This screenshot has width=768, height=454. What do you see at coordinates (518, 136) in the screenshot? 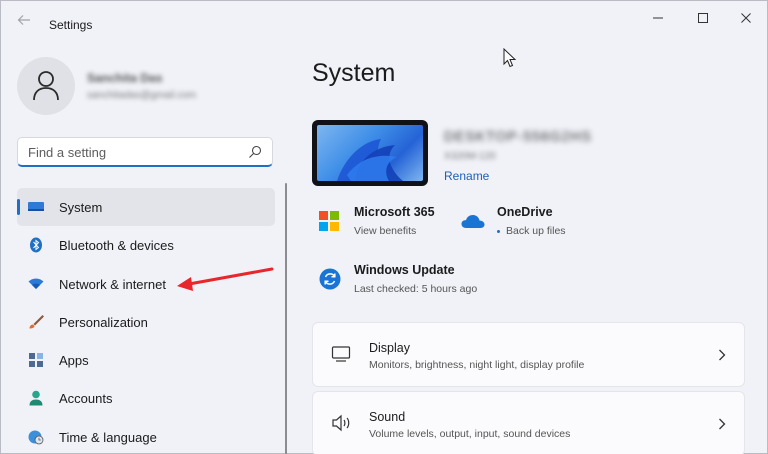
I see `device-name: DESKTOP-556G2HS` at bounding box center [518, 136].